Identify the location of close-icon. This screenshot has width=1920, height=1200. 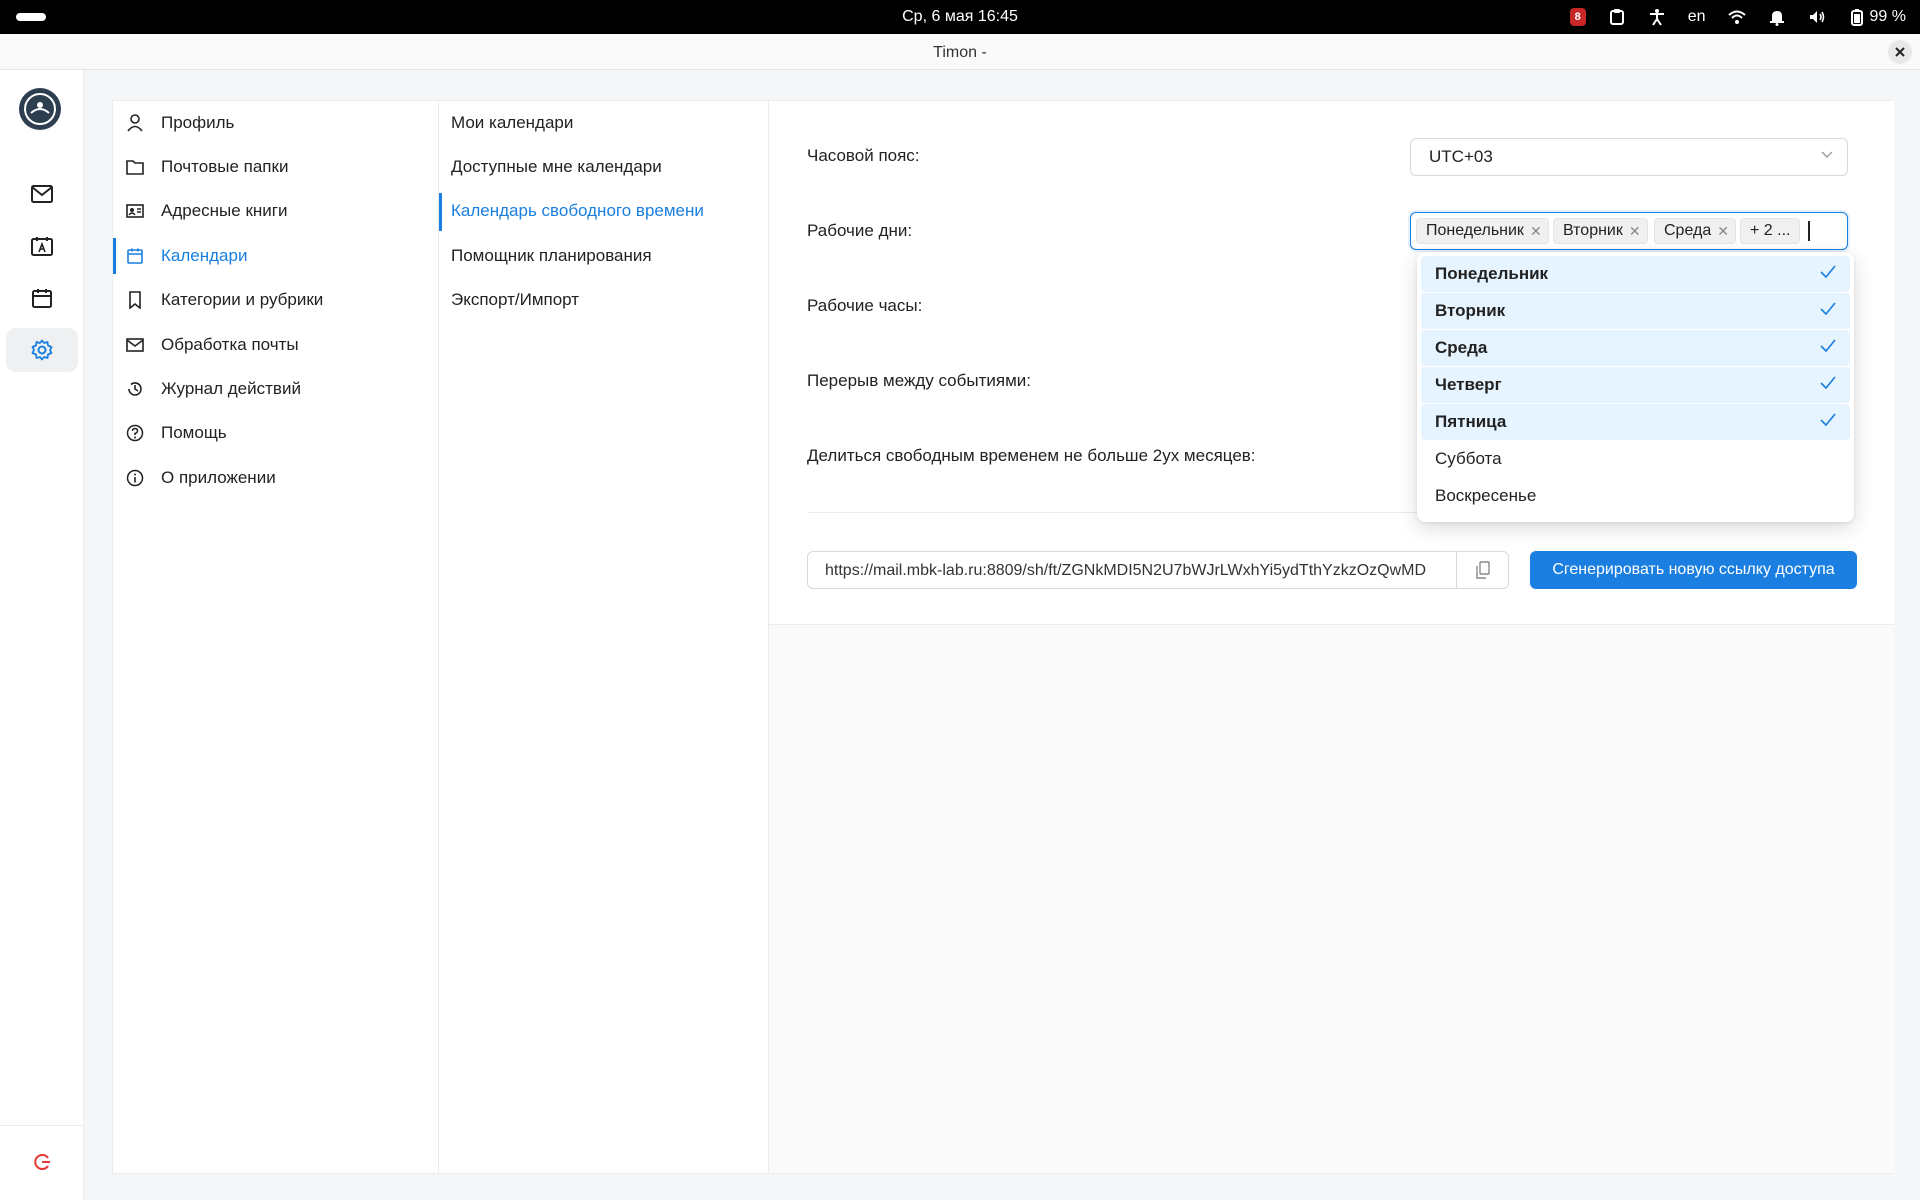
(1900, 52).